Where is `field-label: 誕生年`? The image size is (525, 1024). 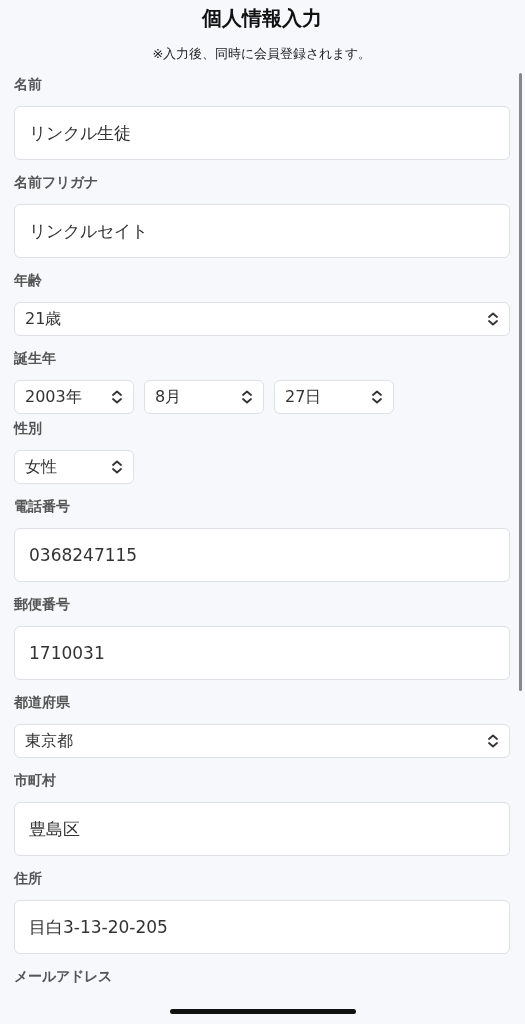
field-label: 誕生年 is located at coordinates (35, 358).